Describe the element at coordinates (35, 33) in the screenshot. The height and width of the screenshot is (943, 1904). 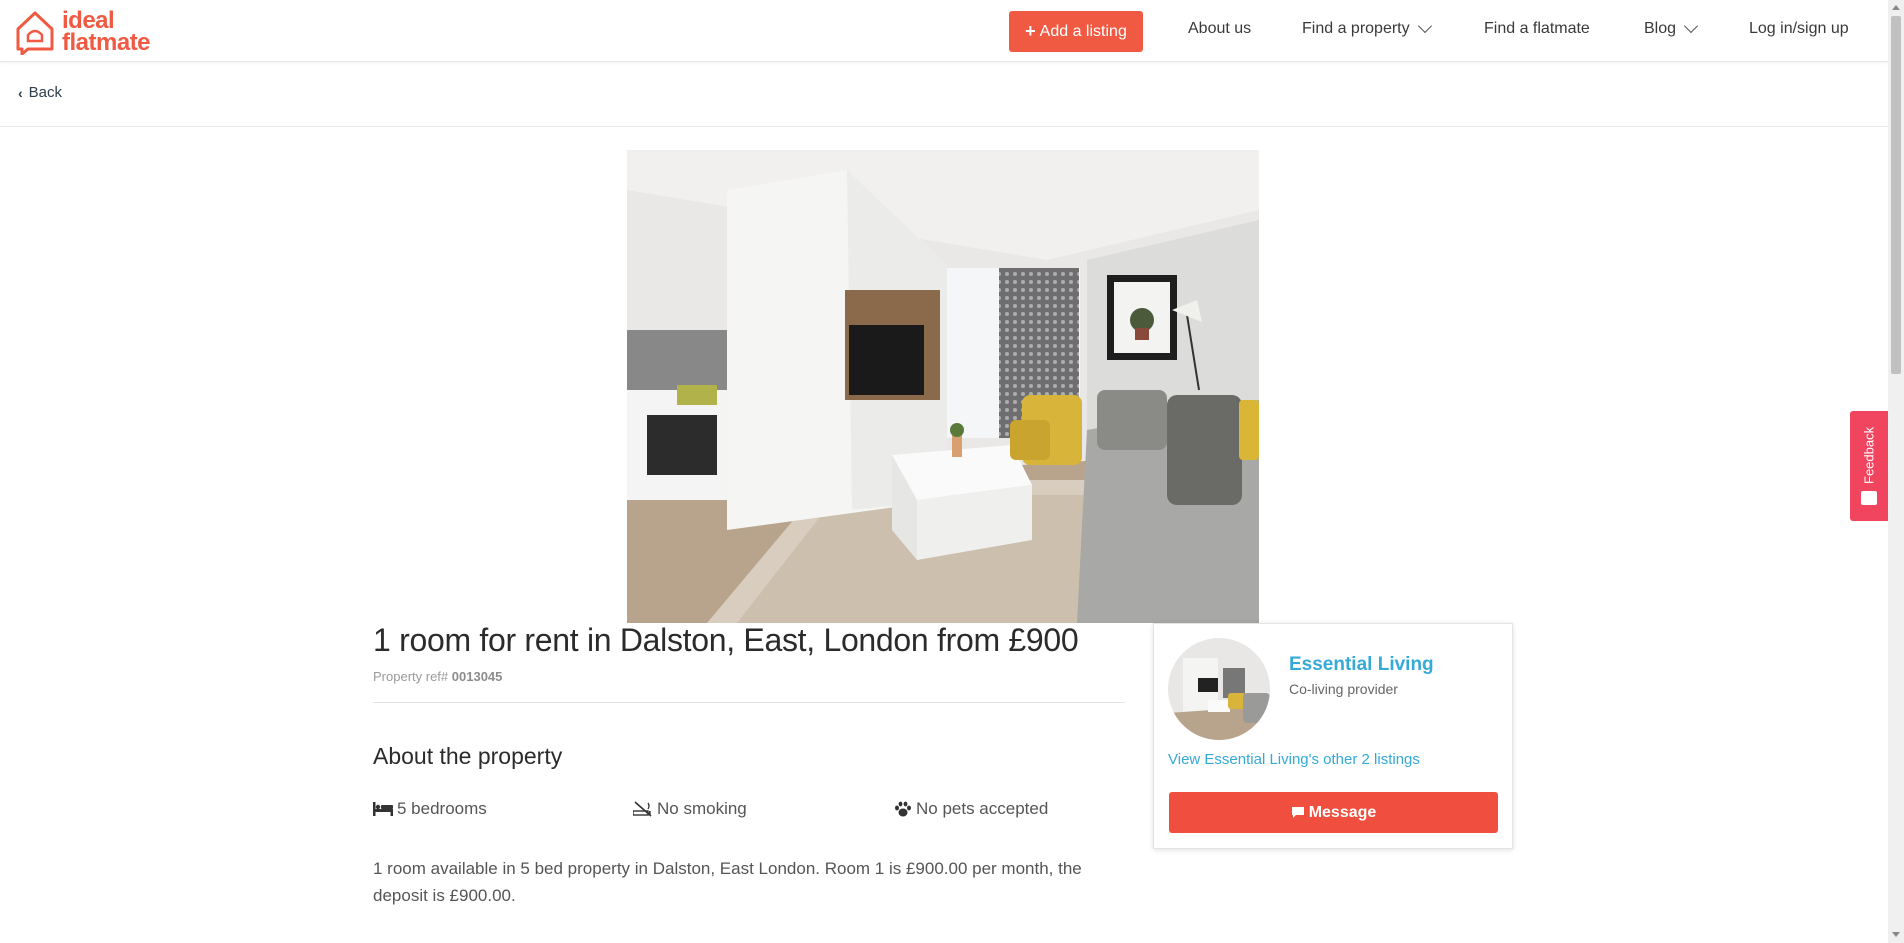
I see `house-logo-icon` at that location.